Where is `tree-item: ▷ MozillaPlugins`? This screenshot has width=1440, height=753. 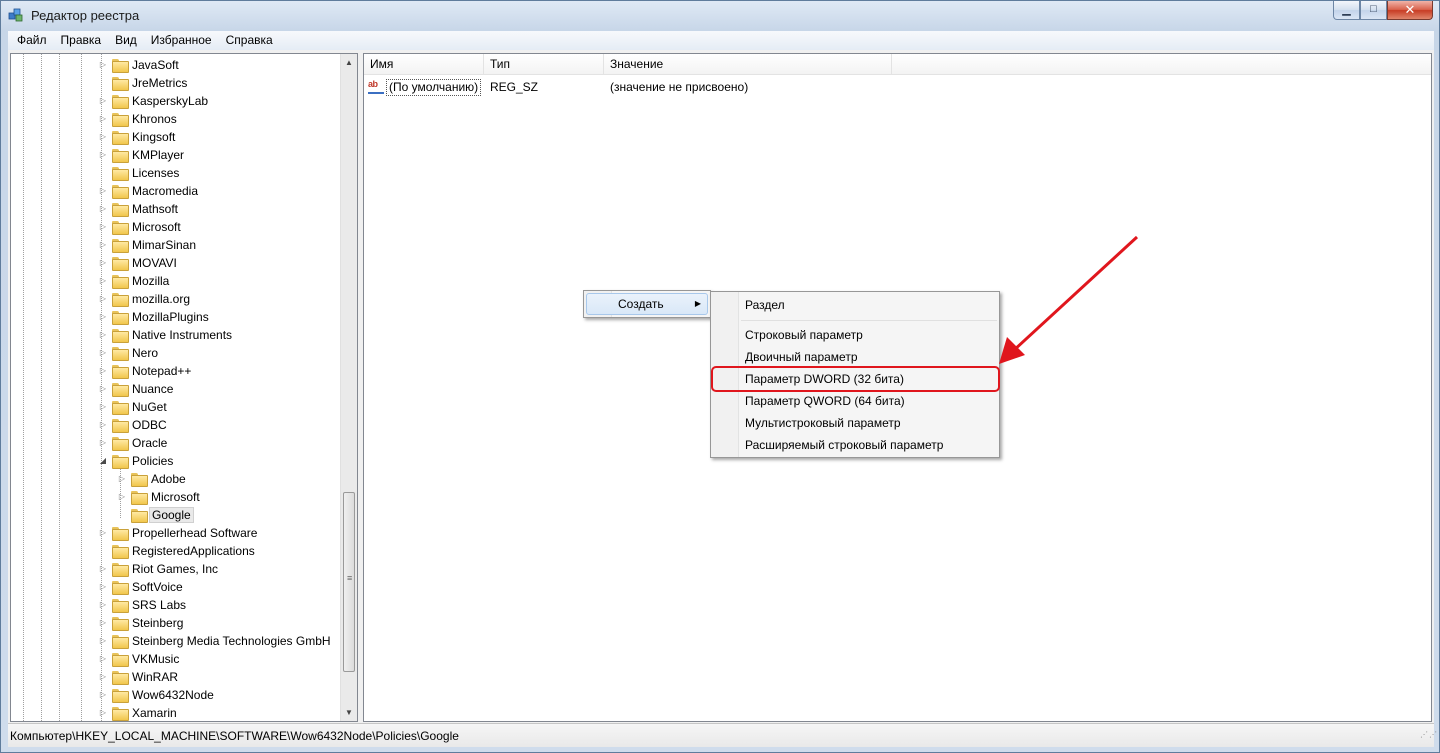 tree-item: ▷ MozillaPlugins is located at coordinates (154, 317).